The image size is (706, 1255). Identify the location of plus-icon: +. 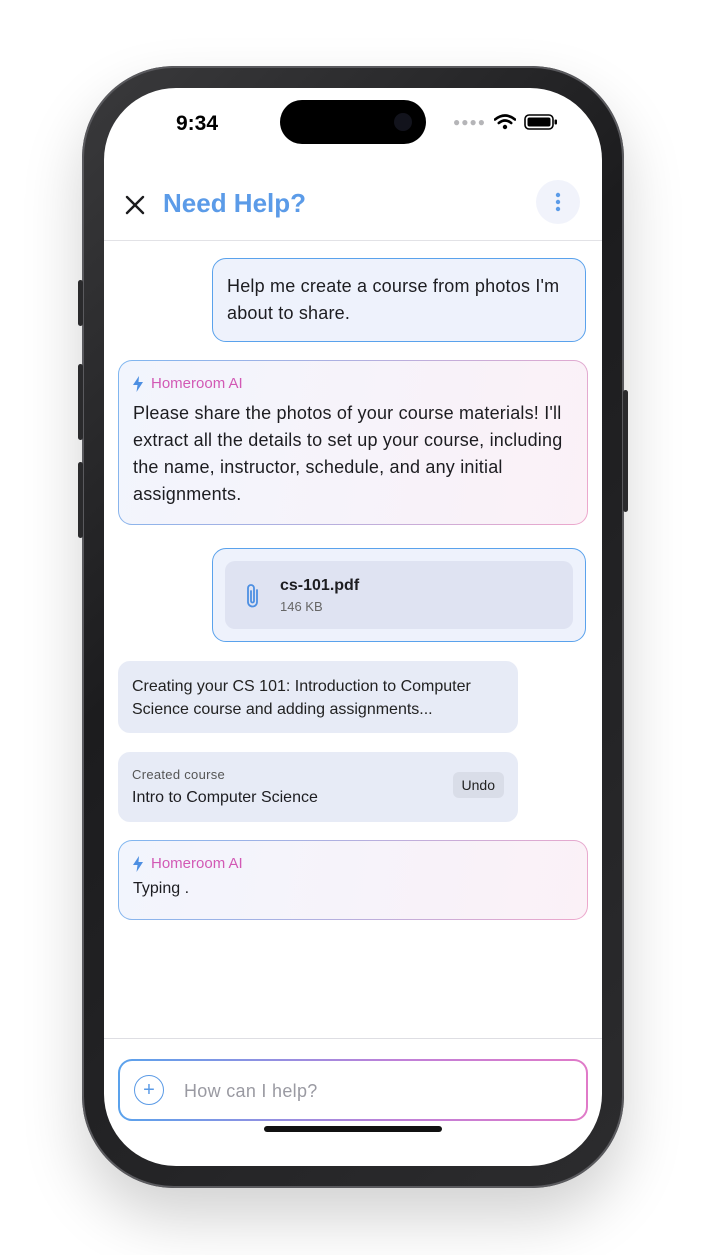
(149, 1090).